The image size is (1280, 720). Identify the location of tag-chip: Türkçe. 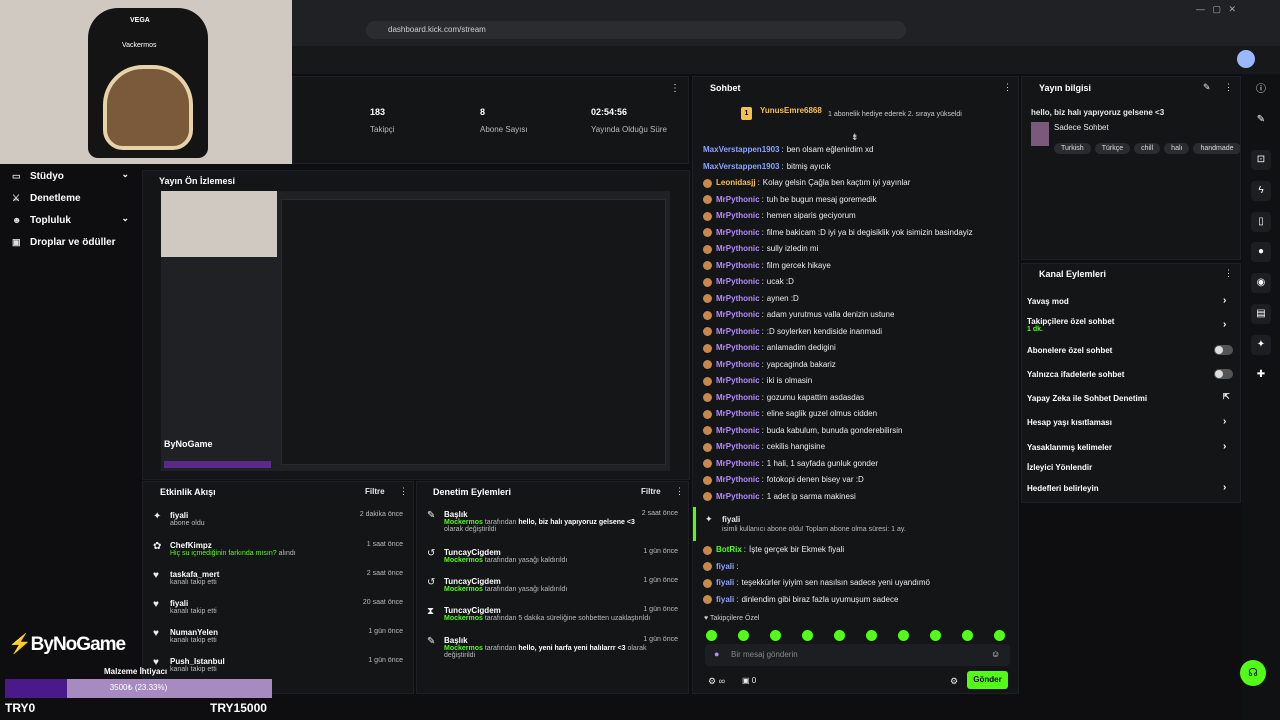
(1112, 148).